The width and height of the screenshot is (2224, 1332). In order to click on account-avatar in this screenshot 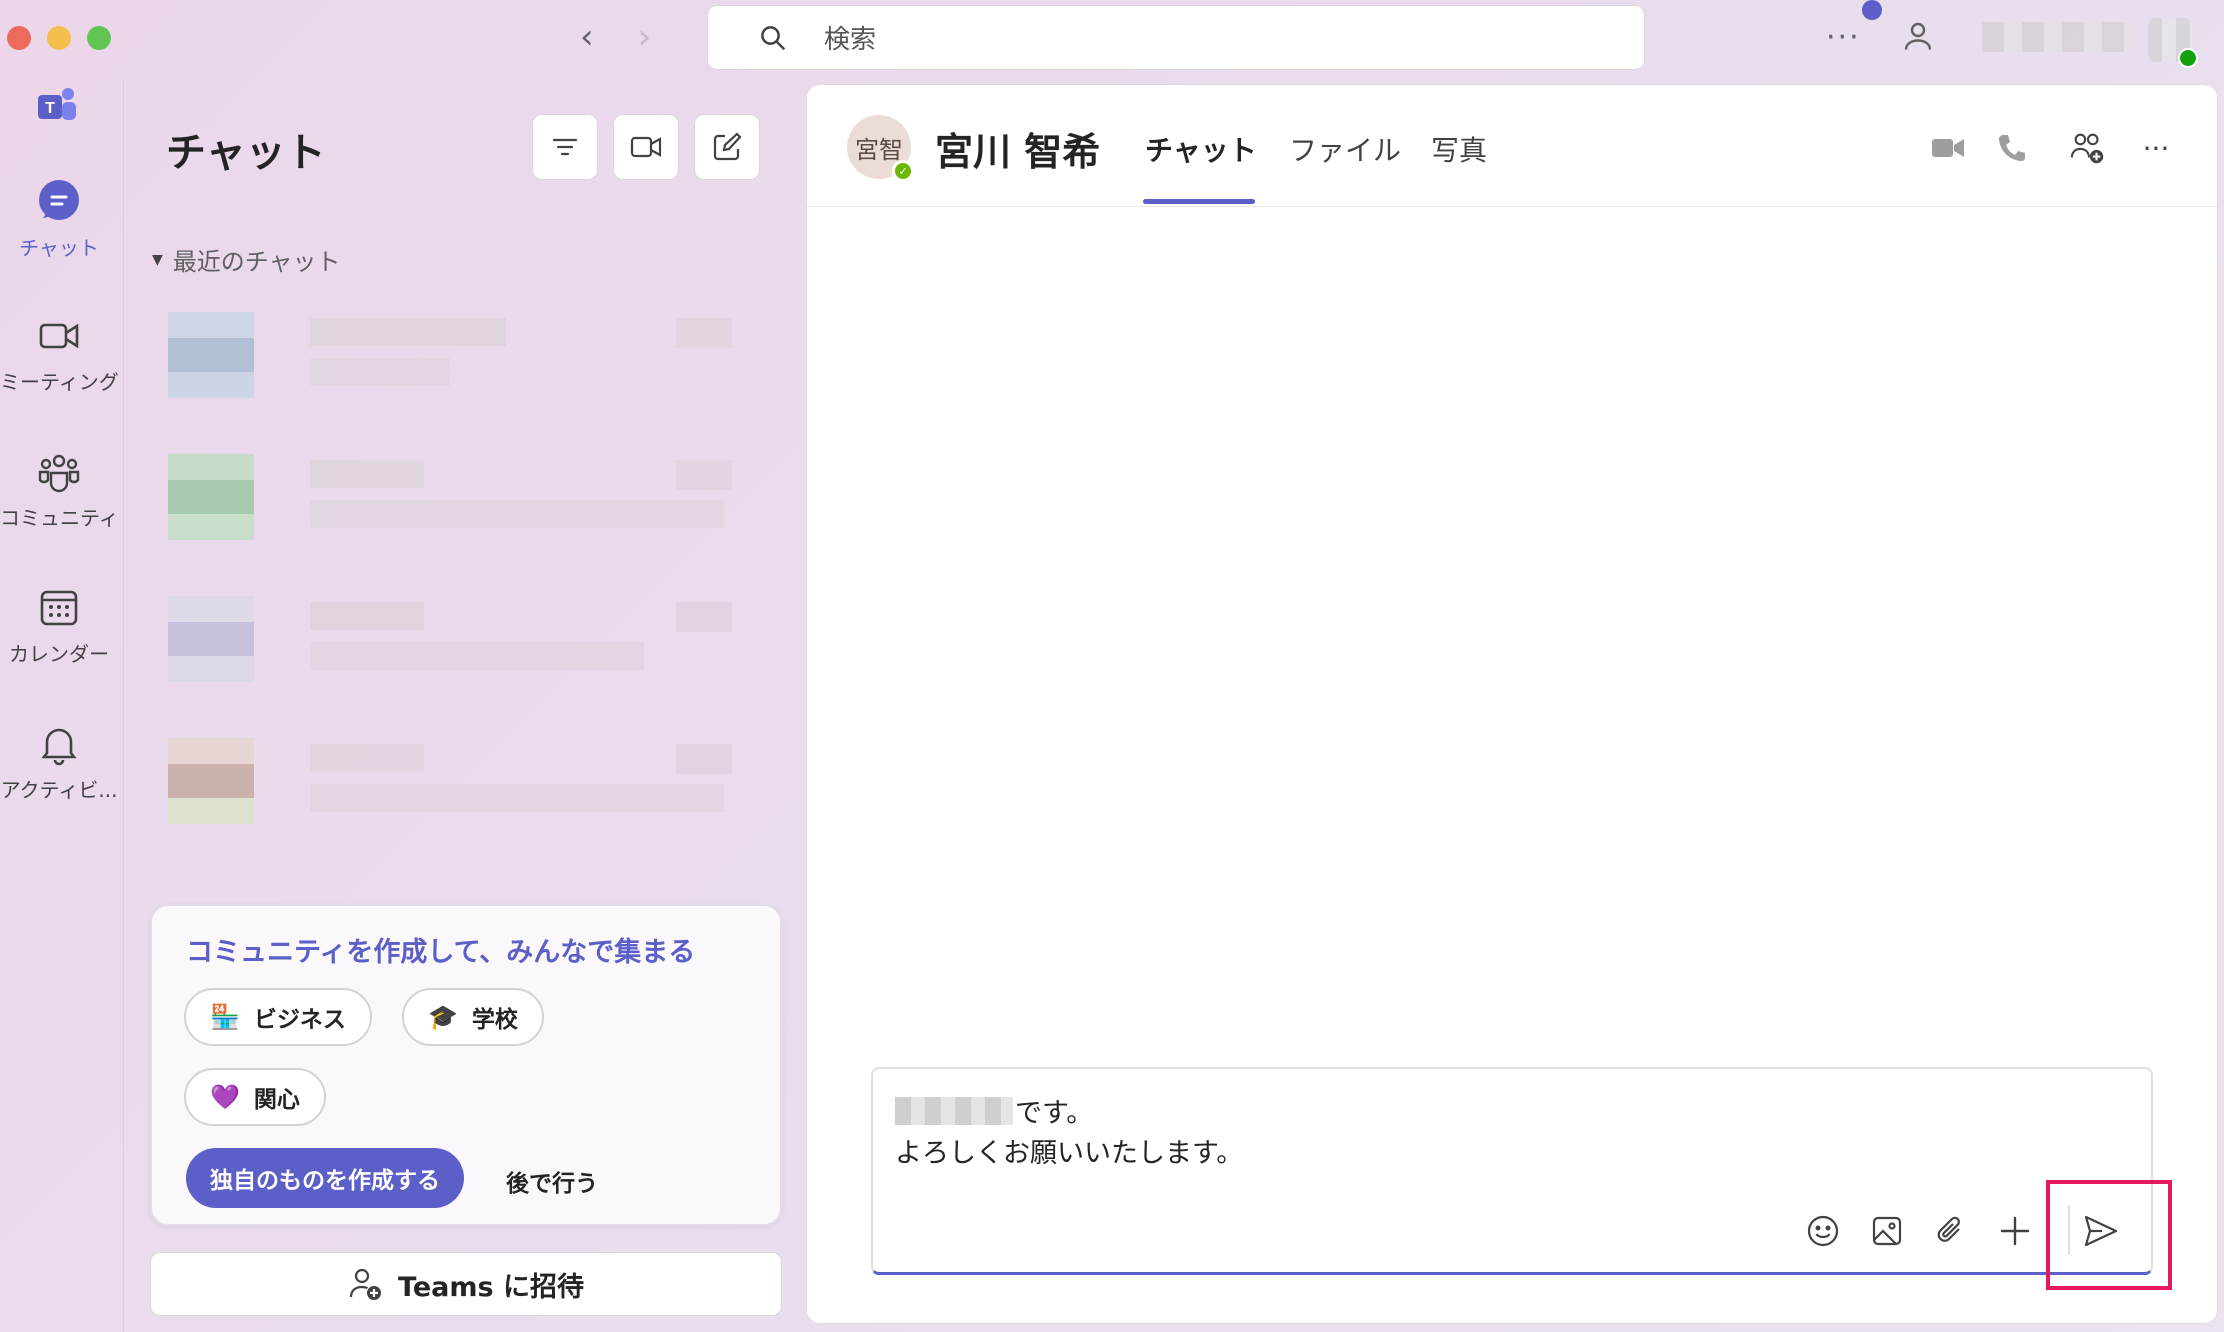, I will do `click(2173, 43)`.